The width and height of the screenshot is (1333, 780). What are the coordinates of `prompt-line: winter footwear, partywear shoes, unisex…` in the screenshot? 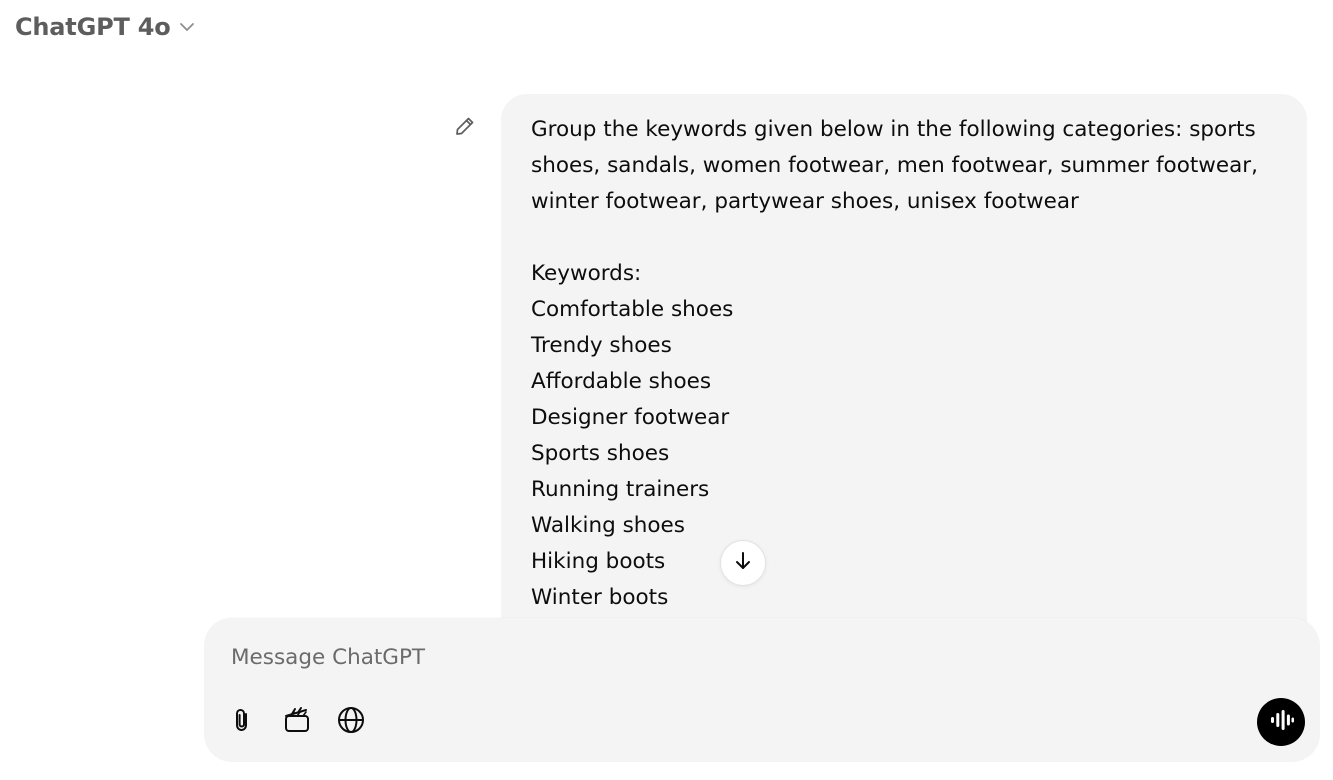 It's located at (805, 201).